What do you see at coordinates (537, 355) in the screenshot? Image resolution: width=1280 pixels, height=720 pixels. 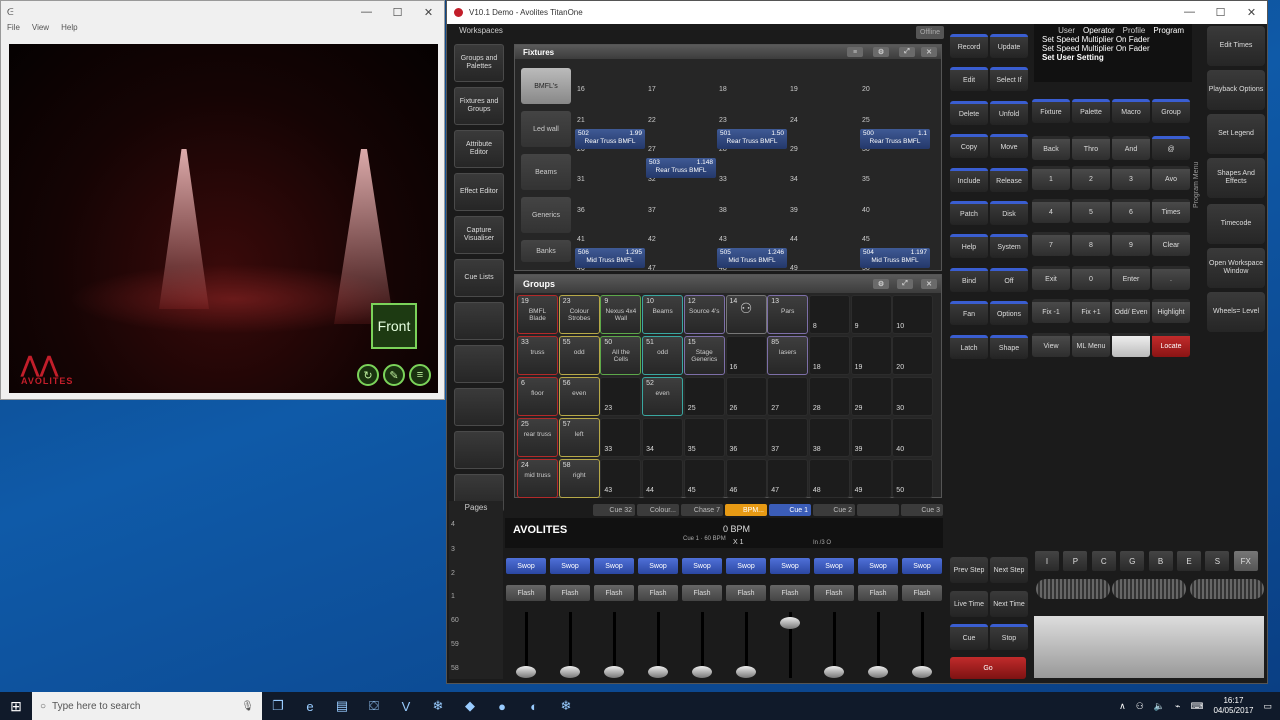 I see `group-cell: 33 truss` at bounding box center [537, 355].